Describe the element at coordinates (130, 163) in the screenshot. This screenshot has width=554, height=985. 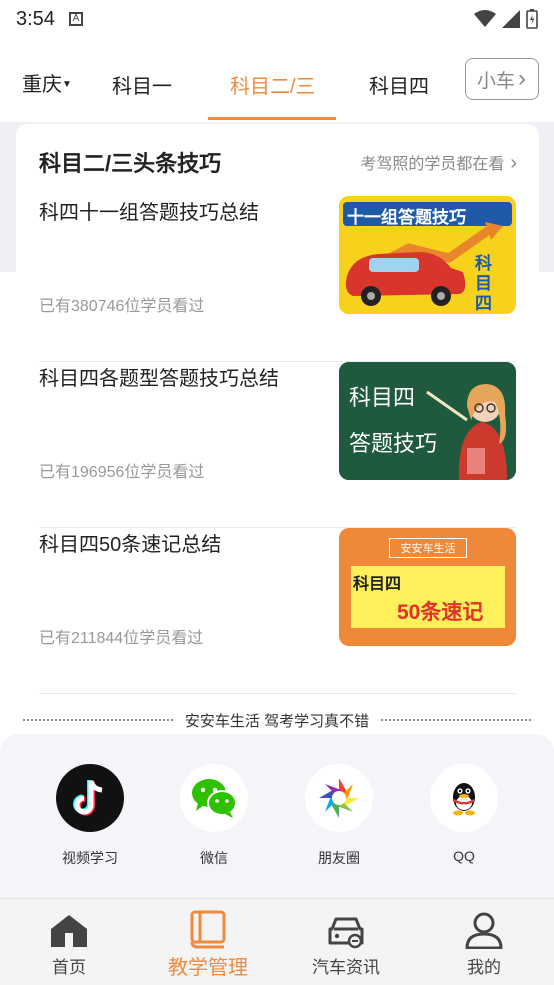
I see `section-title: 科目二/三头条技巧` at that location.